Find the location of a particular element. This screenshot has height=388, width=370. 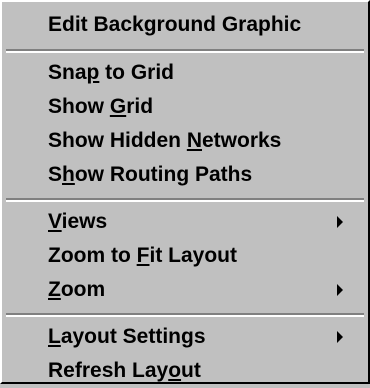

menu-item-zoom-to-fit-layout: Zoom to Fit Layout is located at coordinates (185, 256).